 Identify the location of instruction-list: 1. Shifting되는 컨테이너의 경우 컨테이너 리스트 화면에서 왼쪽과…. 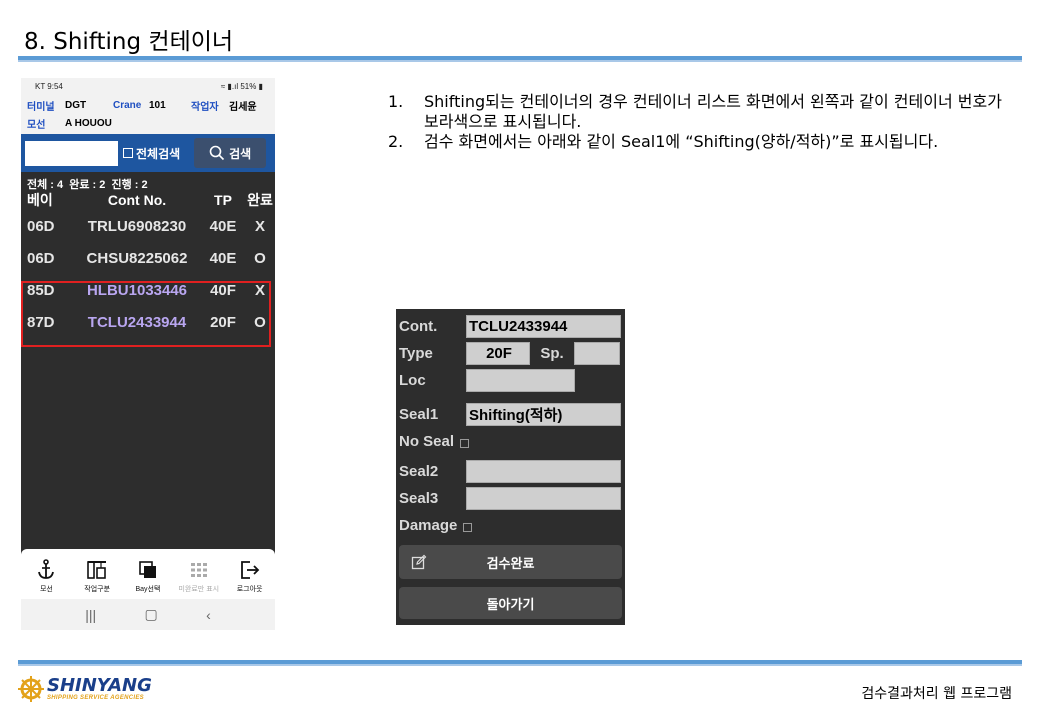
(698, 122).